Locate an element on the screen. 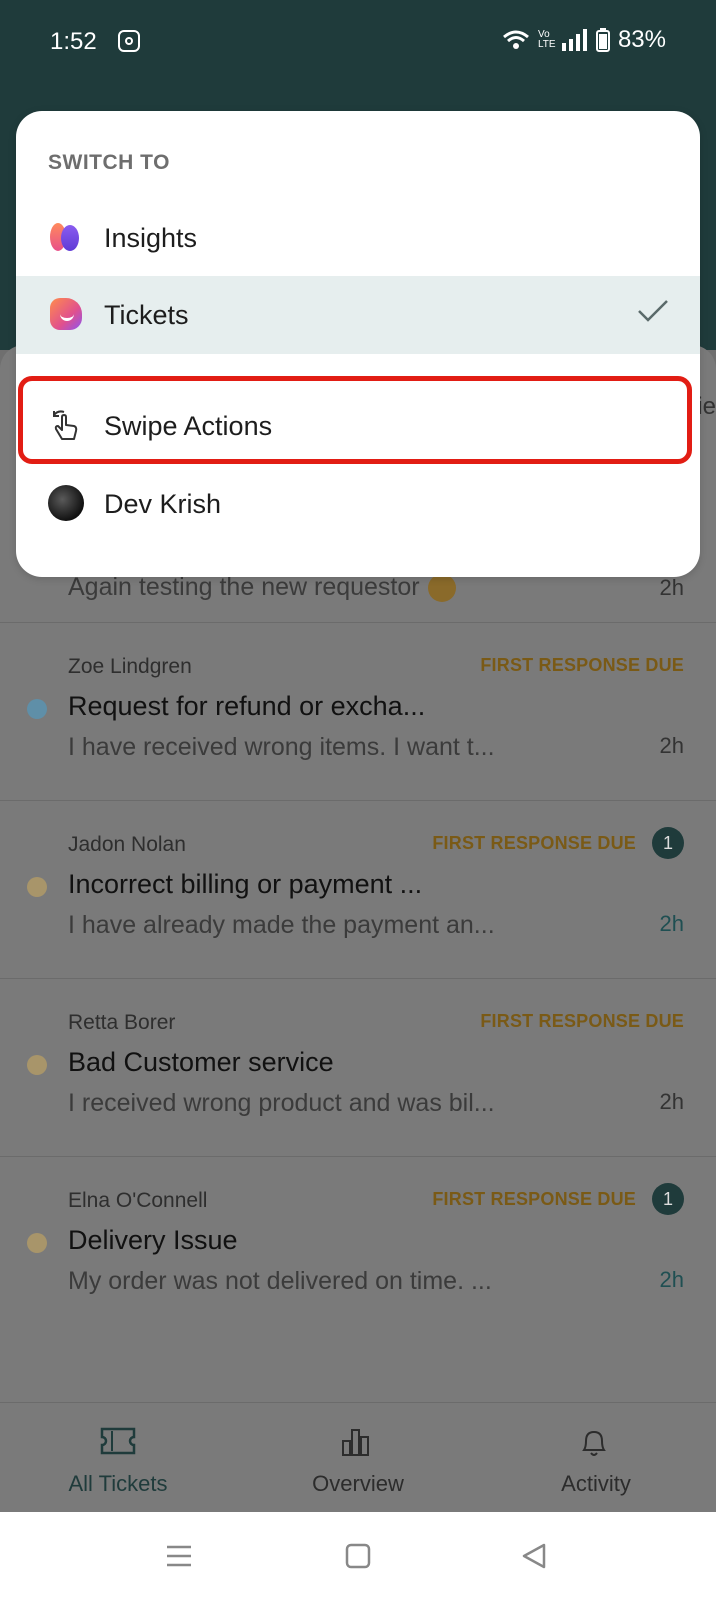 This screenshot has height=1600, width=716. bottom-nav: All Tickets Overview Activity is located at coordinates (358, 1457).